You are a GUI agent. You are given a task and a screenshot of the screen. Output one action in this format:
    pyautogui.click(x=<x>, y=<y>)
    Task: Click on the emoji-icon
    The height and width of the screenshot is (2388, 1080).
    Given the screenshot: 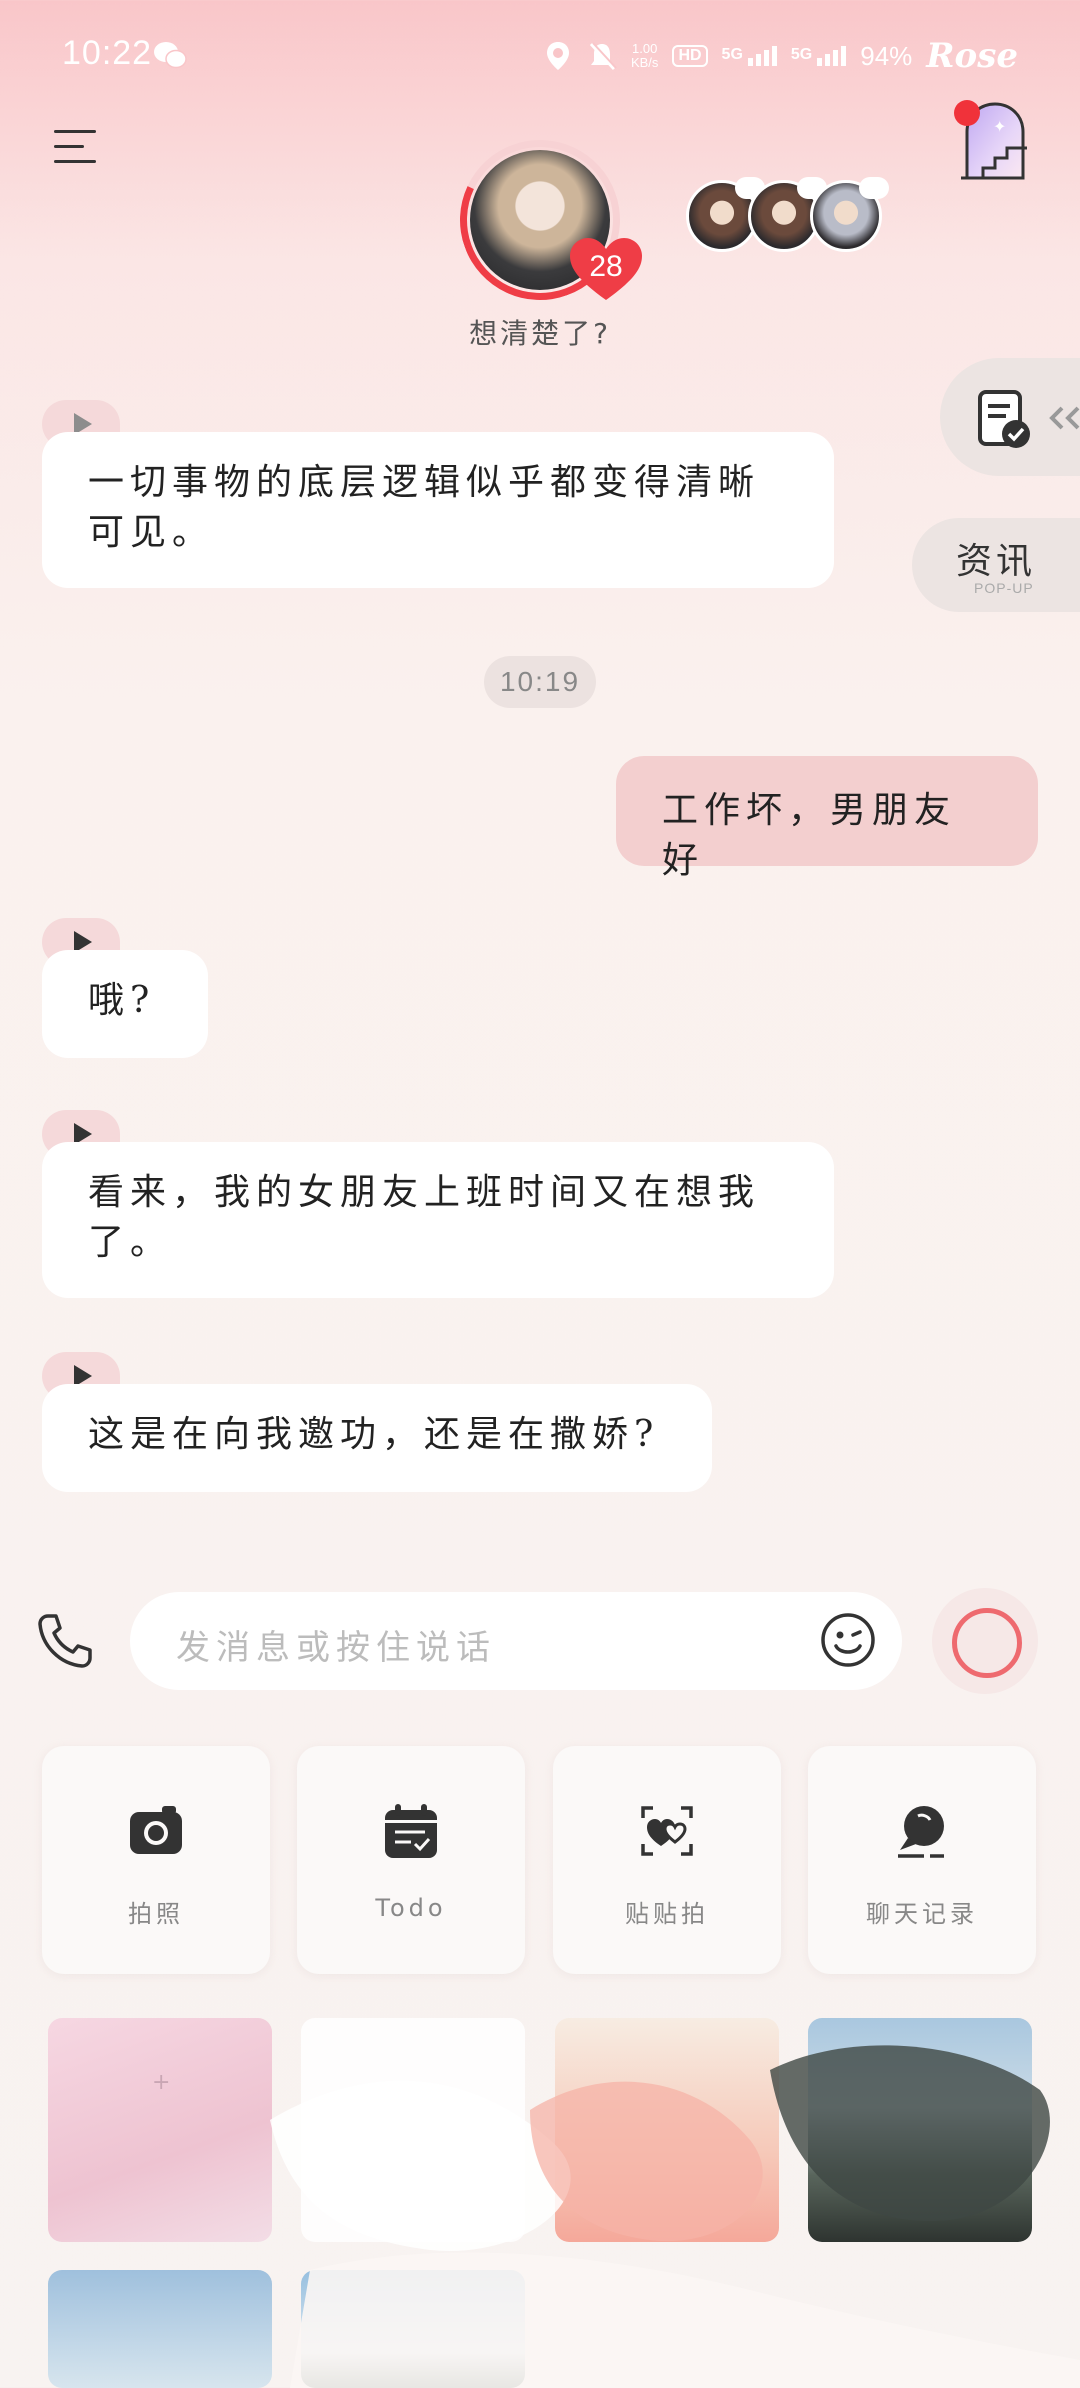 What is the action you would take?
    pyautogui.click(x=848, y=1640)
    